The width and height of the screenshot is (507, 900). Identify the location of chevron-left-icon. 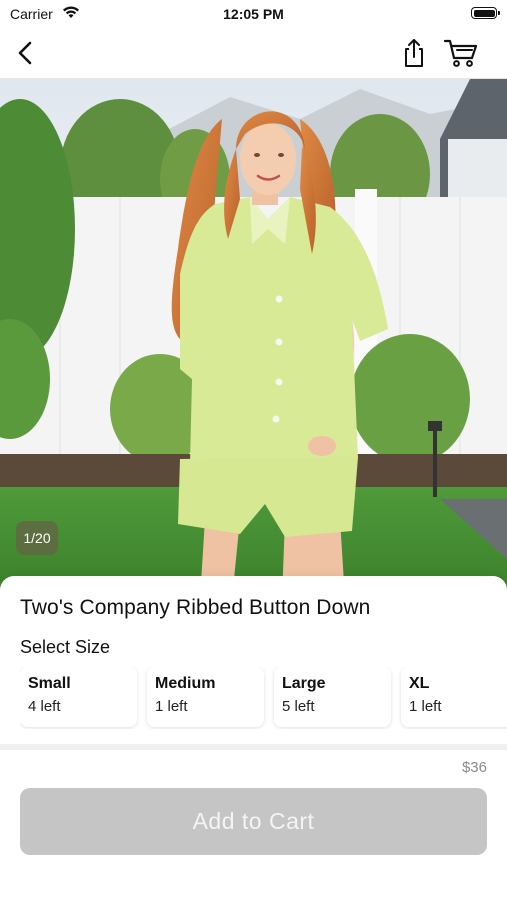
(25, 53).